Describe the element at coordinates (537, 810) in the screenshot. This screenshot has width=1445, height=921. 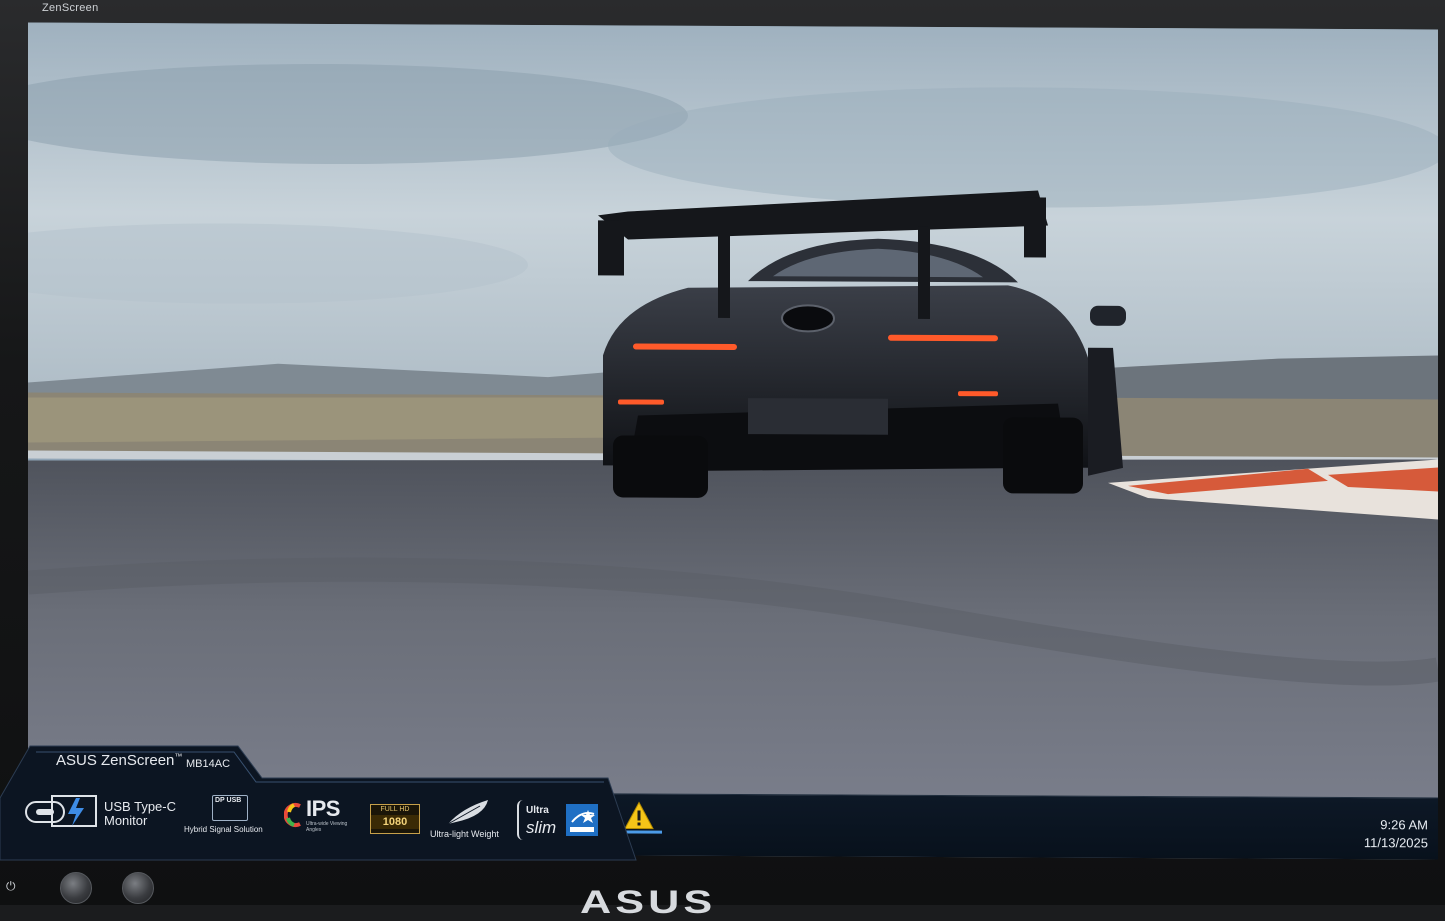
I see `sticker-ultra: Ultra` at that location.